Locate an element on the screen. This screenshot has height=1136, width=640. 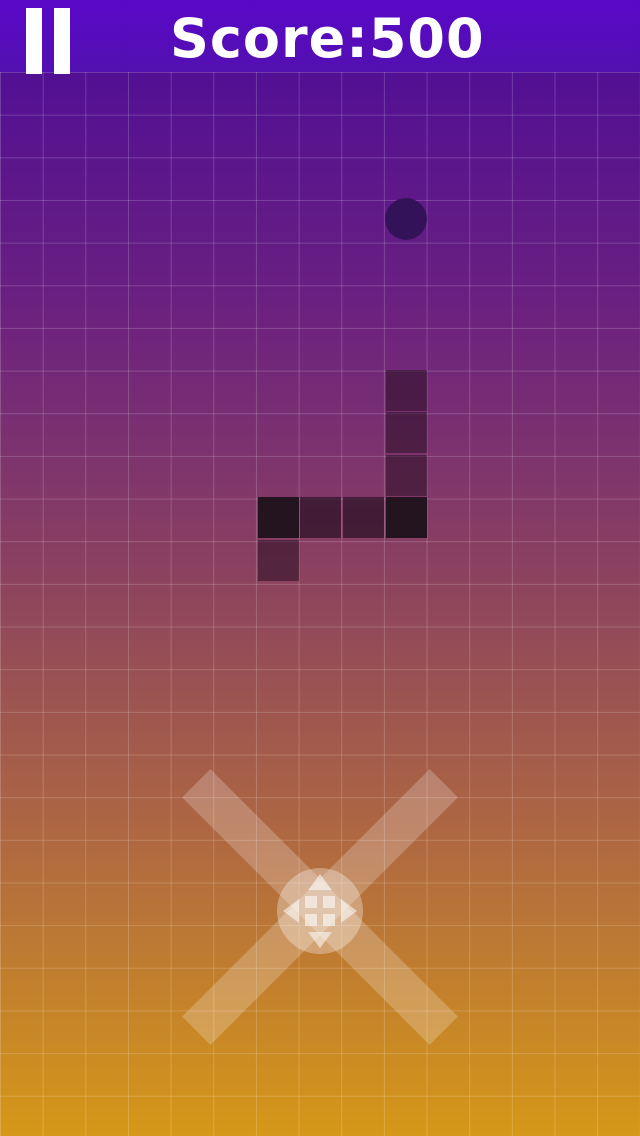
top-bar: Score:500 is located at coordinates (320, 37).